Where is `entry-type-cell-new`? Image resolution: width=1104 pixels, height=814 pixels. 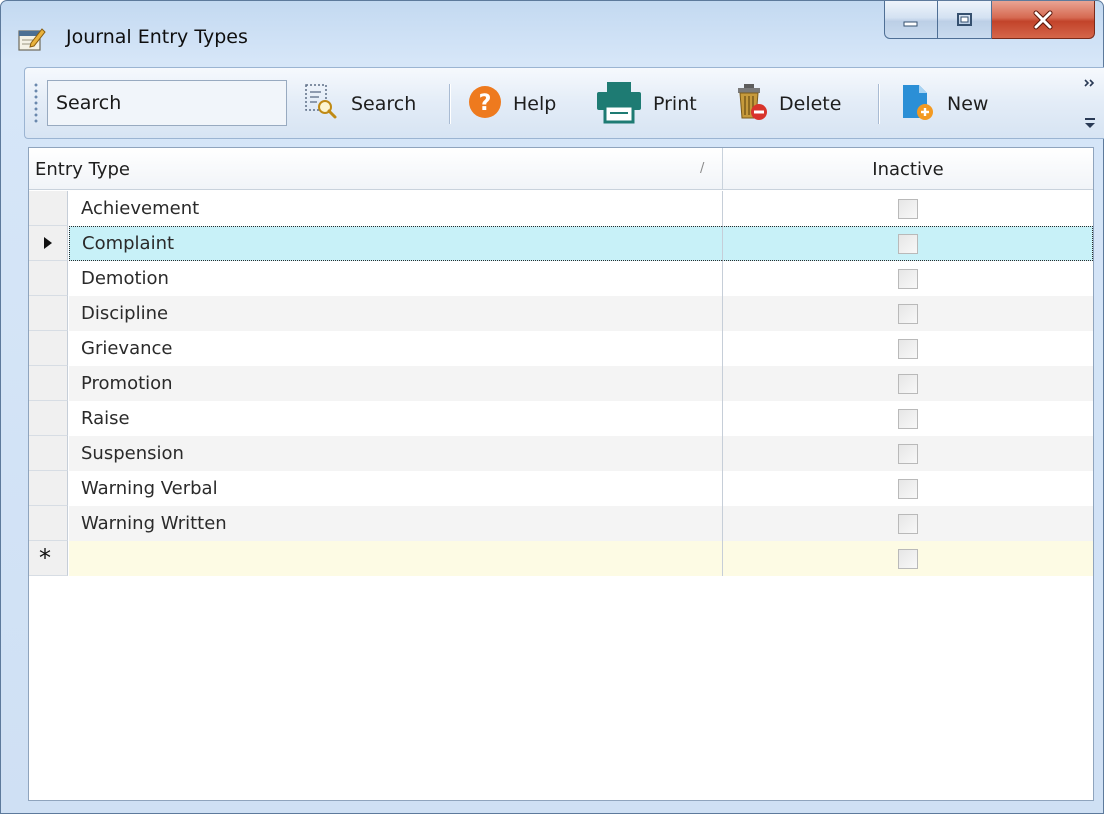 entry-type-cell-new is located at coordinates (395, 558).